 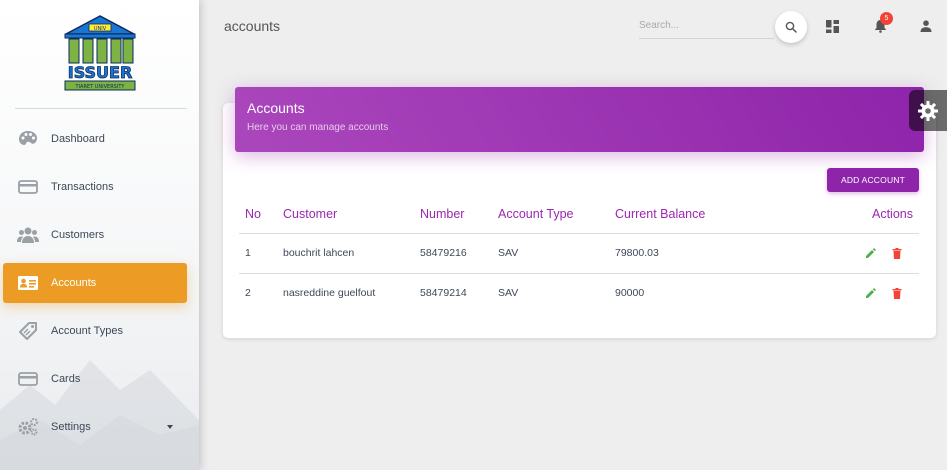 I want to click on logo-text: ISSUER, so click(x=99, y=72).